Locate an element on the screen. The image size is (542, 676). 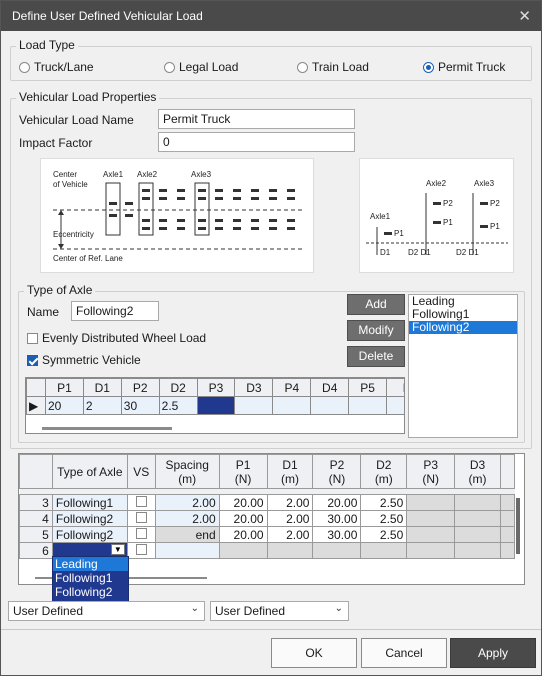
p2-cell: 20.00 is located at coordinates (337, 502).